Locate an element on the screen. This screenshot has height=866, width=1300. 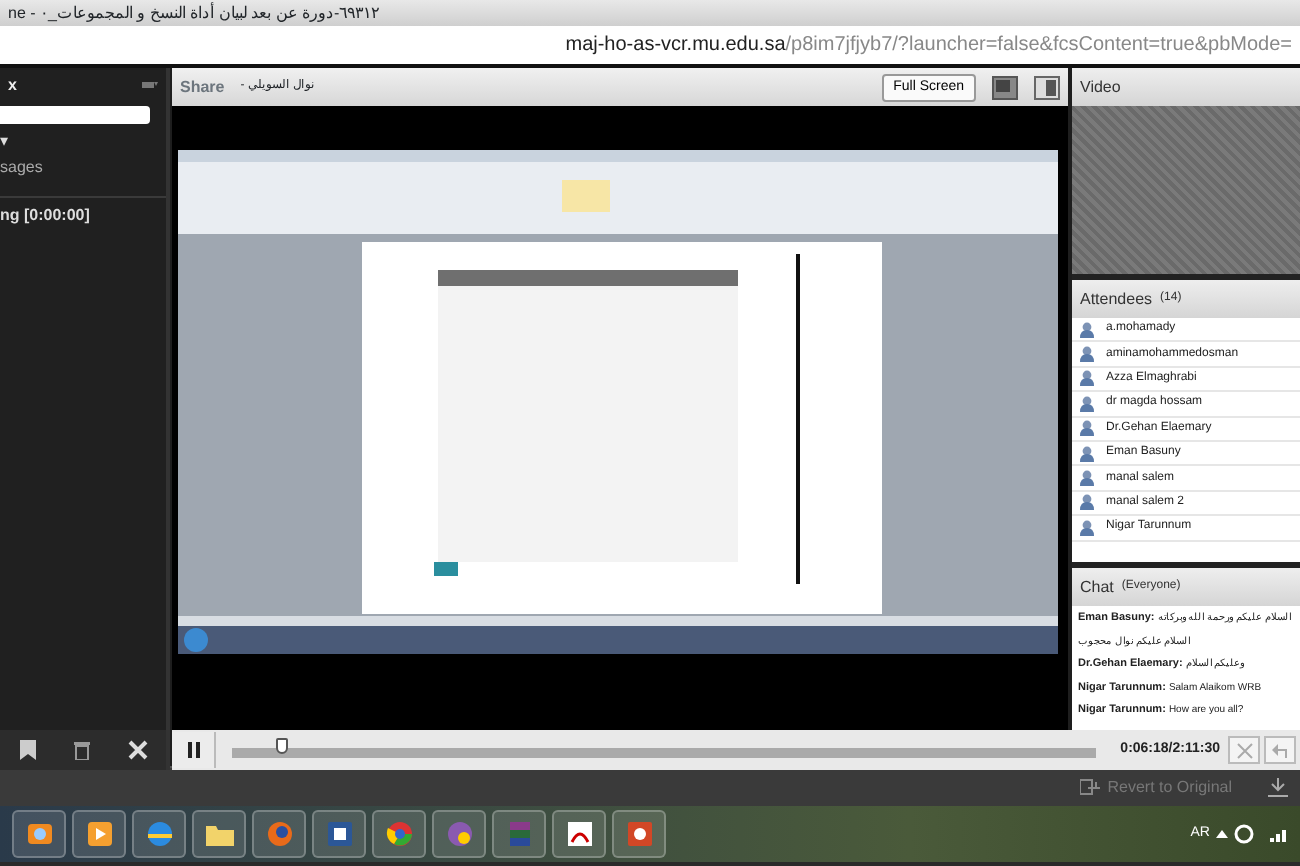
bookmark-icon is located at coordinates (27, 750).